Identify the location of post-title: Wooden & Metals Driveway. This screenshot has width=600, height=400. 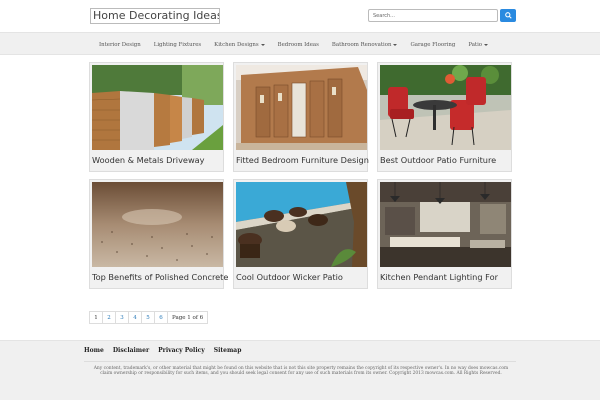
(148, 160).